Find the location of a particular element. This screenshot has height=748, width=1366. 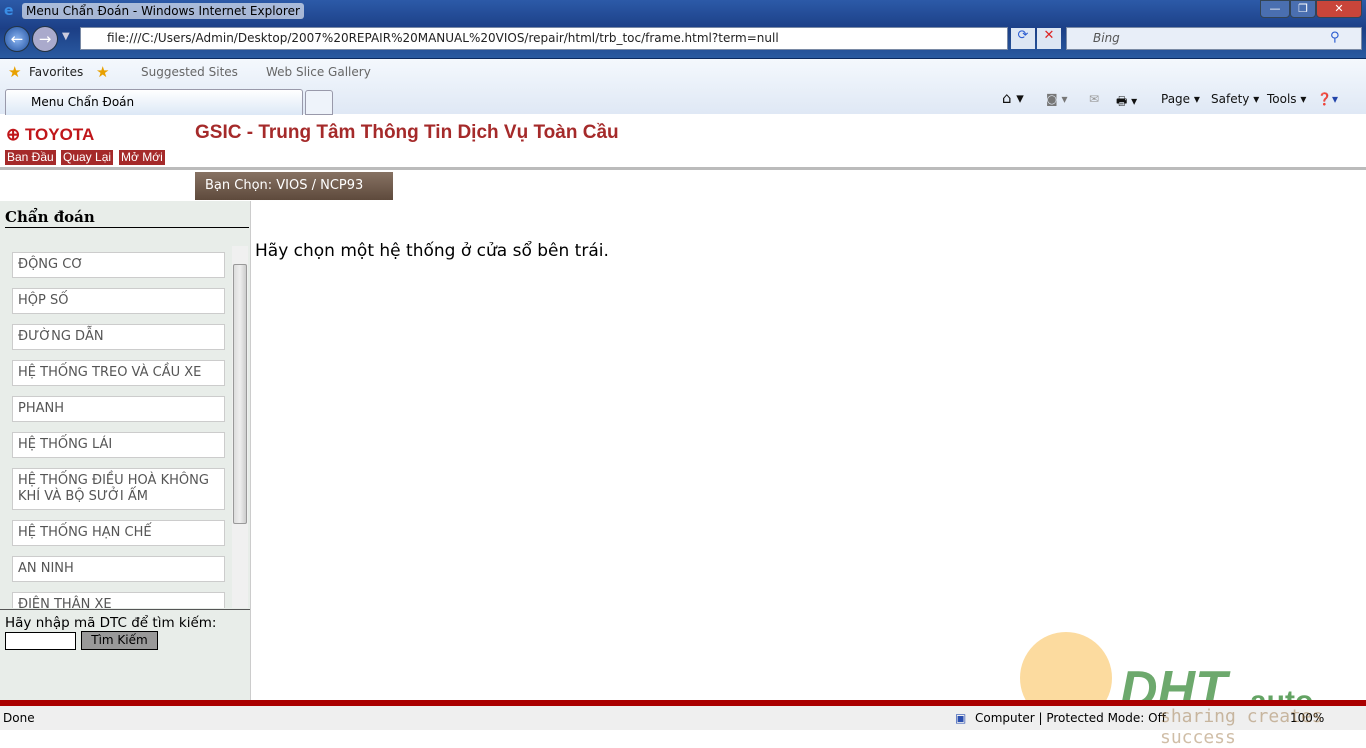

web-slice-gallery-link: Web Slice Gallery is located at coordinates (318, 72).